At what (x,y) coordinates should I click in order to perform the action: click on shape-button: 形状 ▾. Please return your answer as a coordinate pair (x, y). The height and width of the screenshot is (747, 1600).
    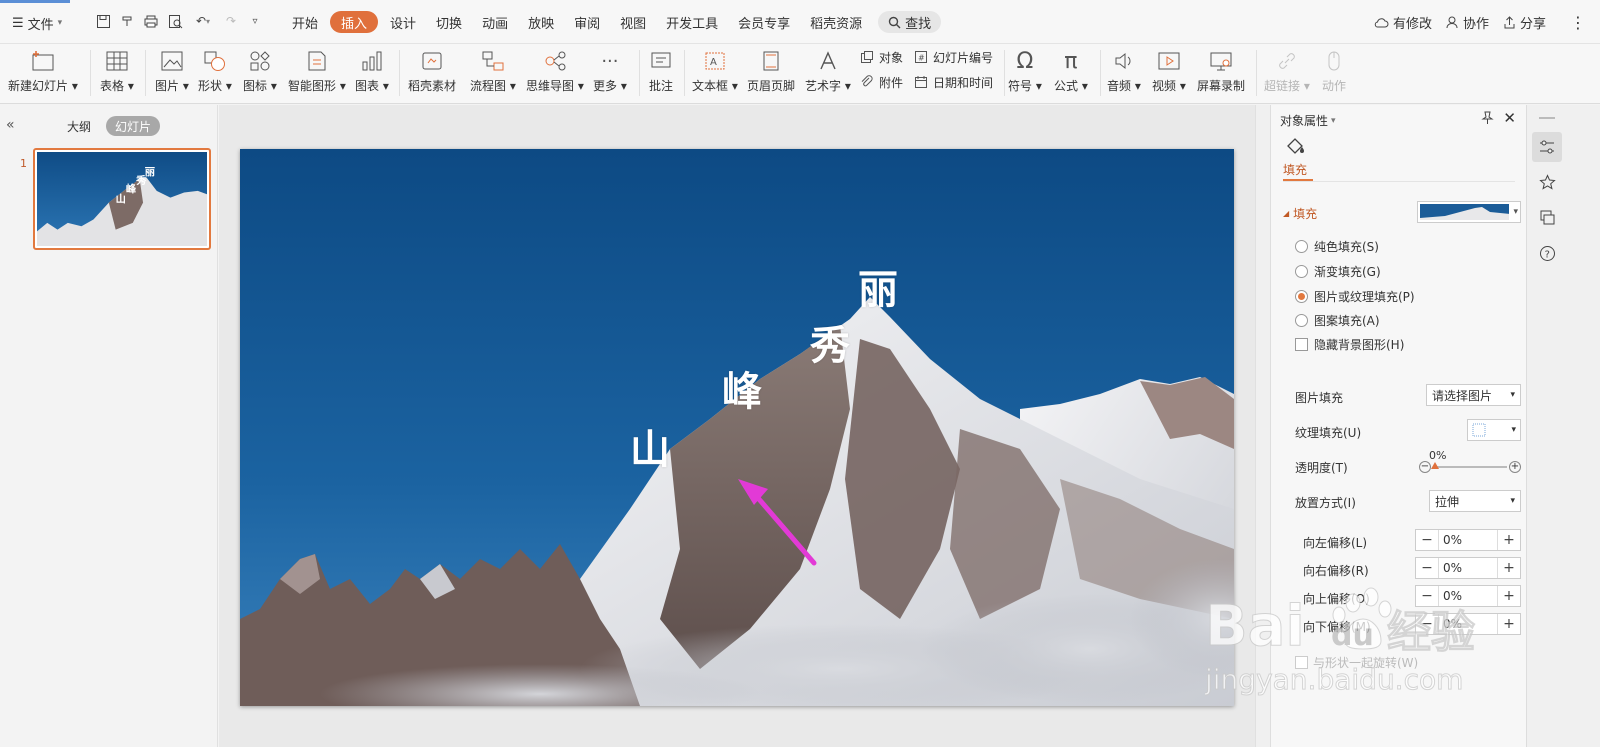
    Looking at the image, I should click on (215, 73).